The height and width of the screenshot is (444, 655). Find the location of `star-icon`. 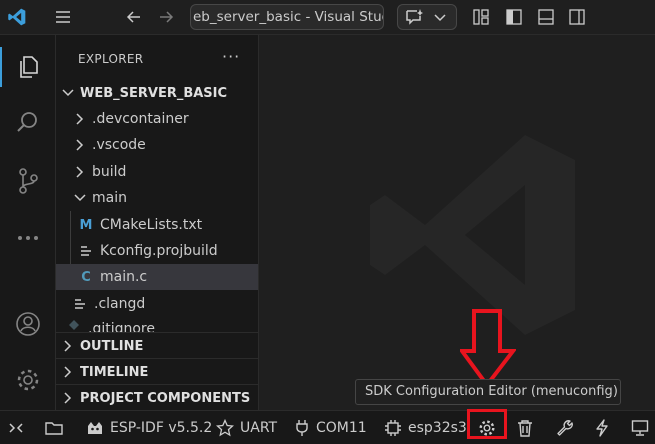

star-icon is located at coordinates (228, 427).